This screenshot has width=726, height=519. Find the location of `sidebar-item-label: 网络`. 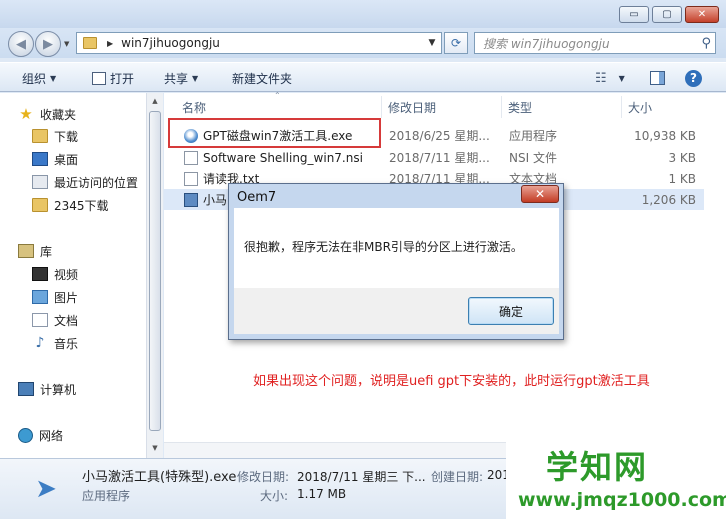

sidebar-item-label: 网络 is located at coordinates (51, 435).